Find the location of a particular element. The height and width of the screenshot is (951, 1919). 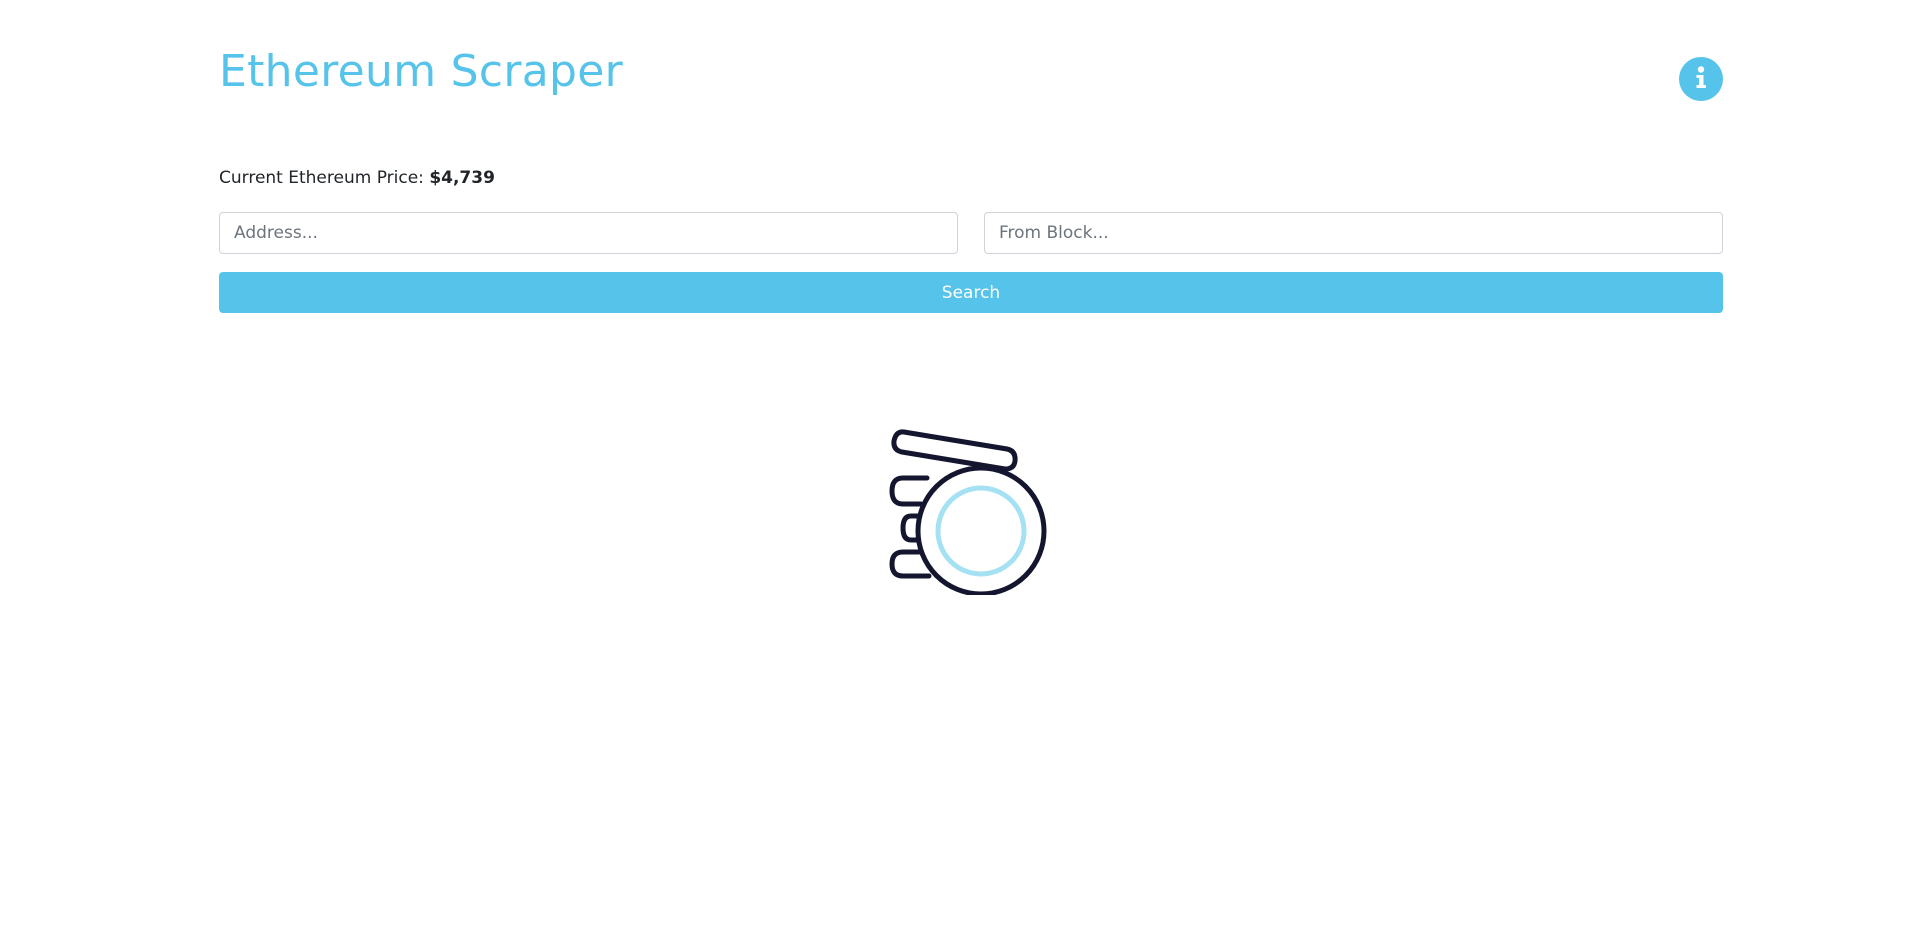

address-input is located at coordinates (588, 233).